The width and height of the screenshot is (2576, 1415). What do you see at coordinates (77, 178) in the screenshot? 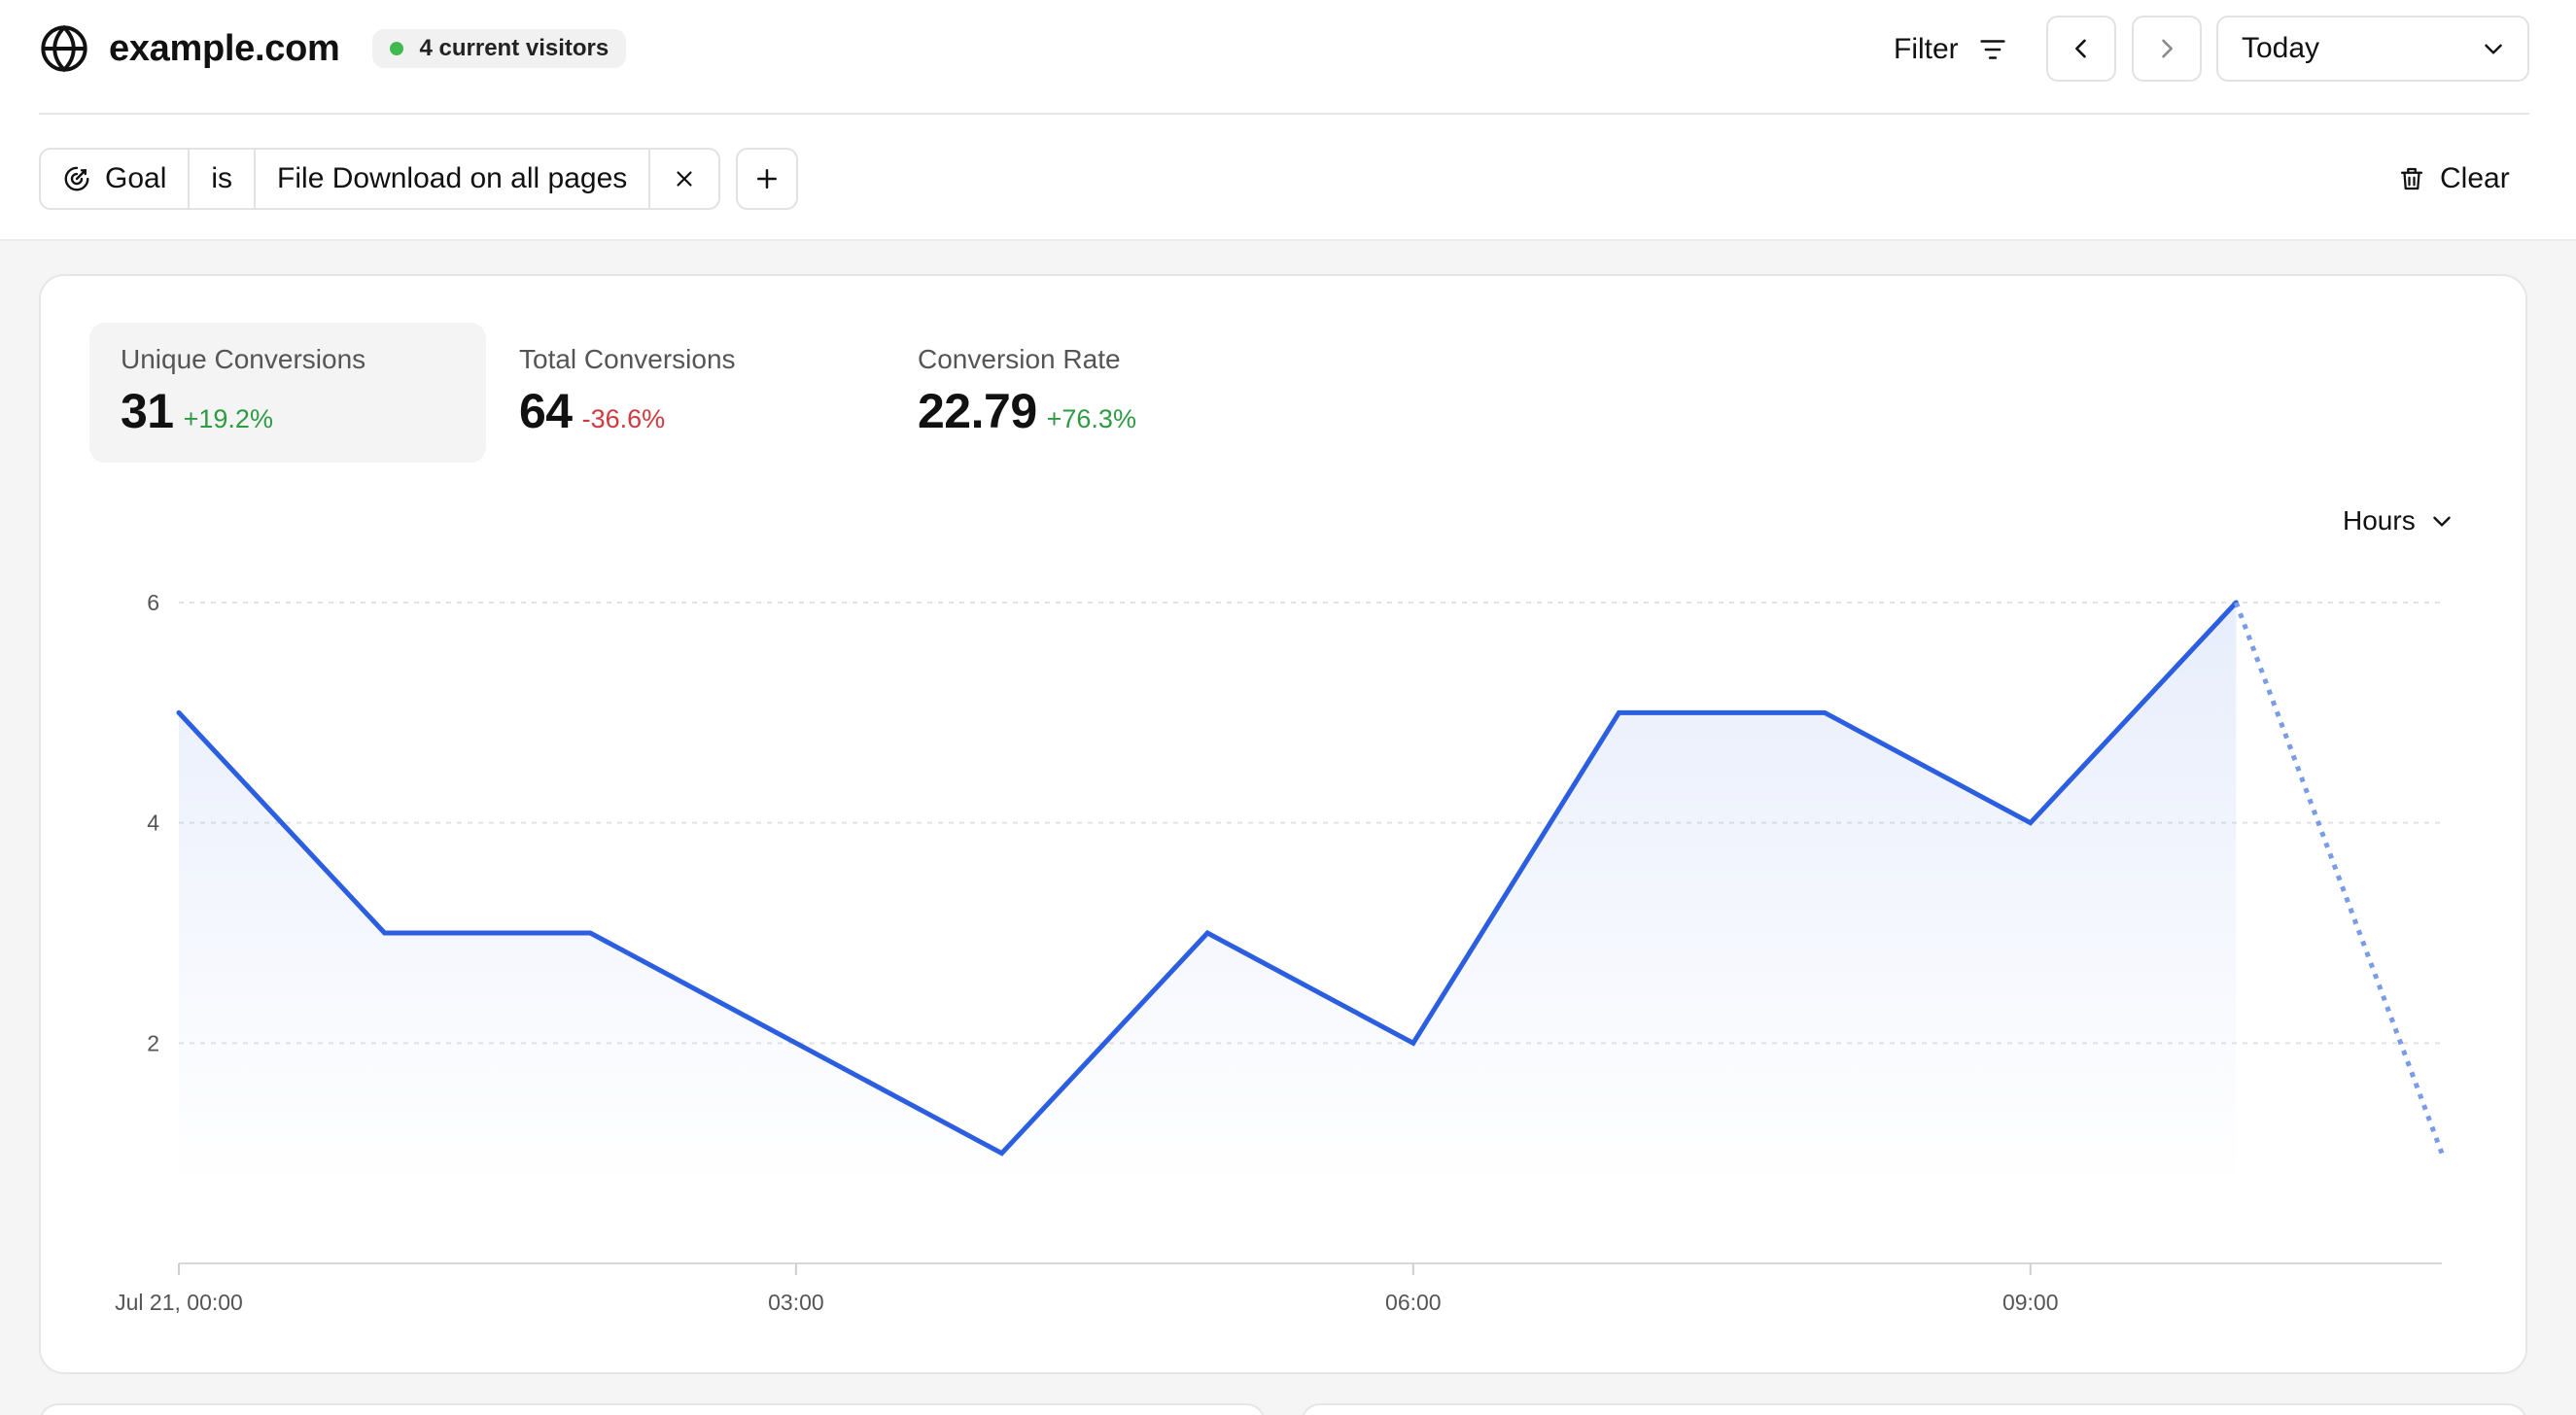
I see `target-icon` at bounding box center [77, 178].